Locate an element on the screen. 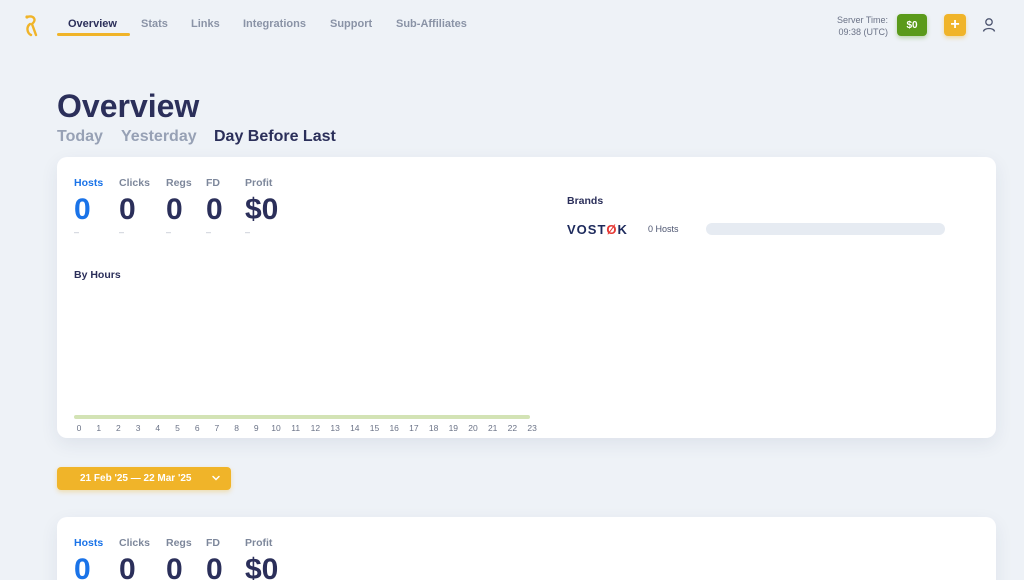 Image resolution: width=1024 pixels, height=580 pixels. stat-hosts: Hosts 0 – is located at coordinates (88, 207).